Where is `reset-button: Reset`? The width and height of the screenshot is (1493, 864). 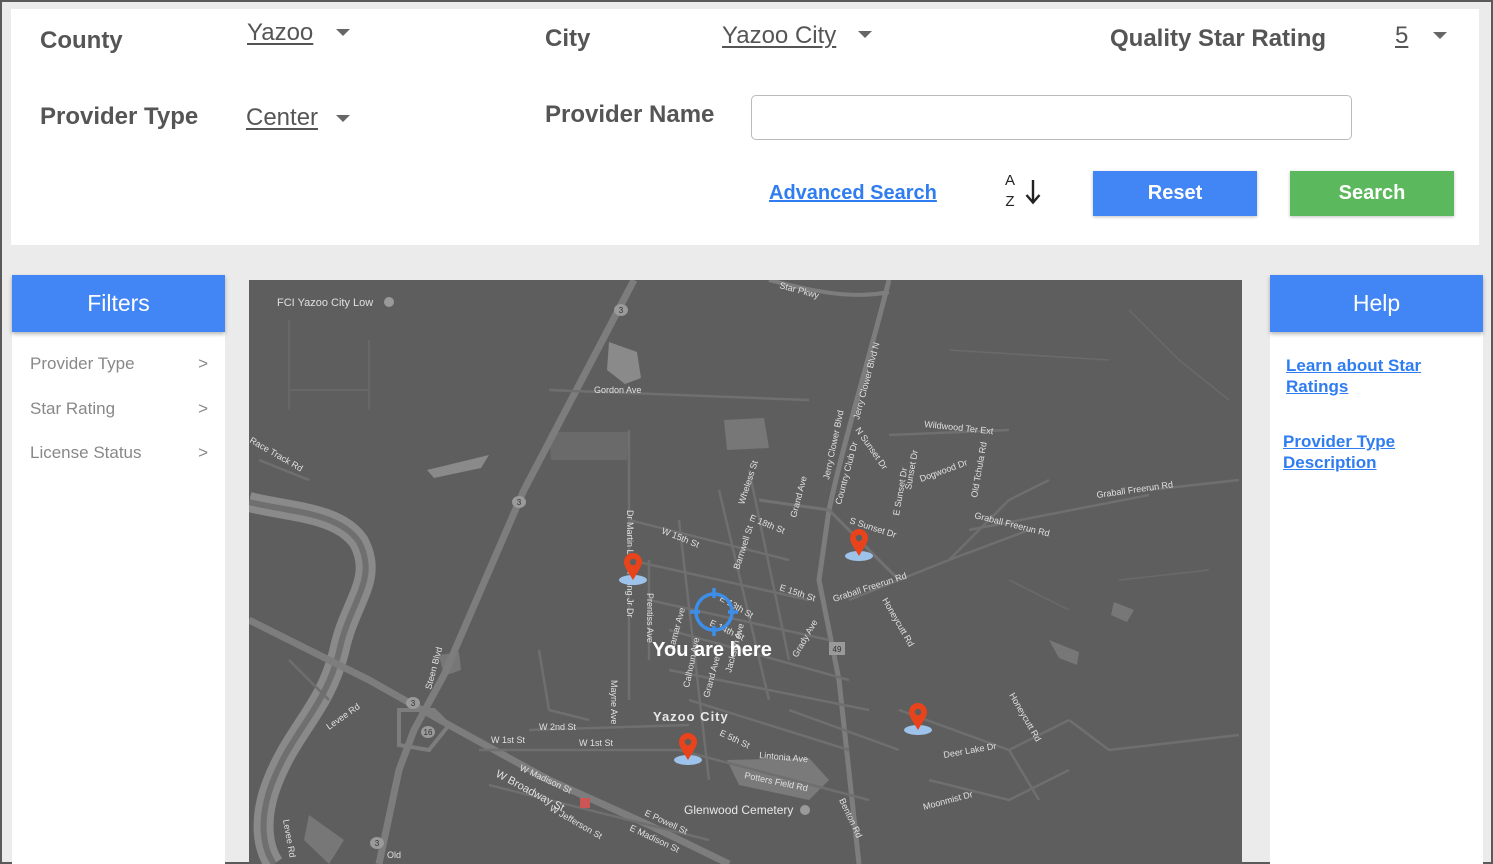 reset-button: Reset is located at coordinates (1175, 193).